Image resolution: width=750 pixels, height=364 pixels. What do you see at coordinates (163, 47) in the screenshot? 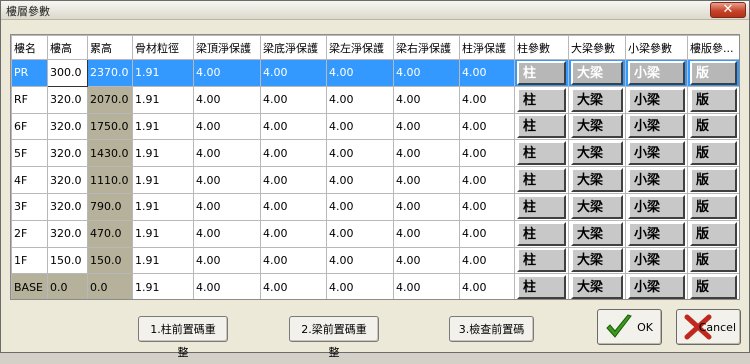
I see `column-header: 骨材粒徑` at bounding box center [163, 47].